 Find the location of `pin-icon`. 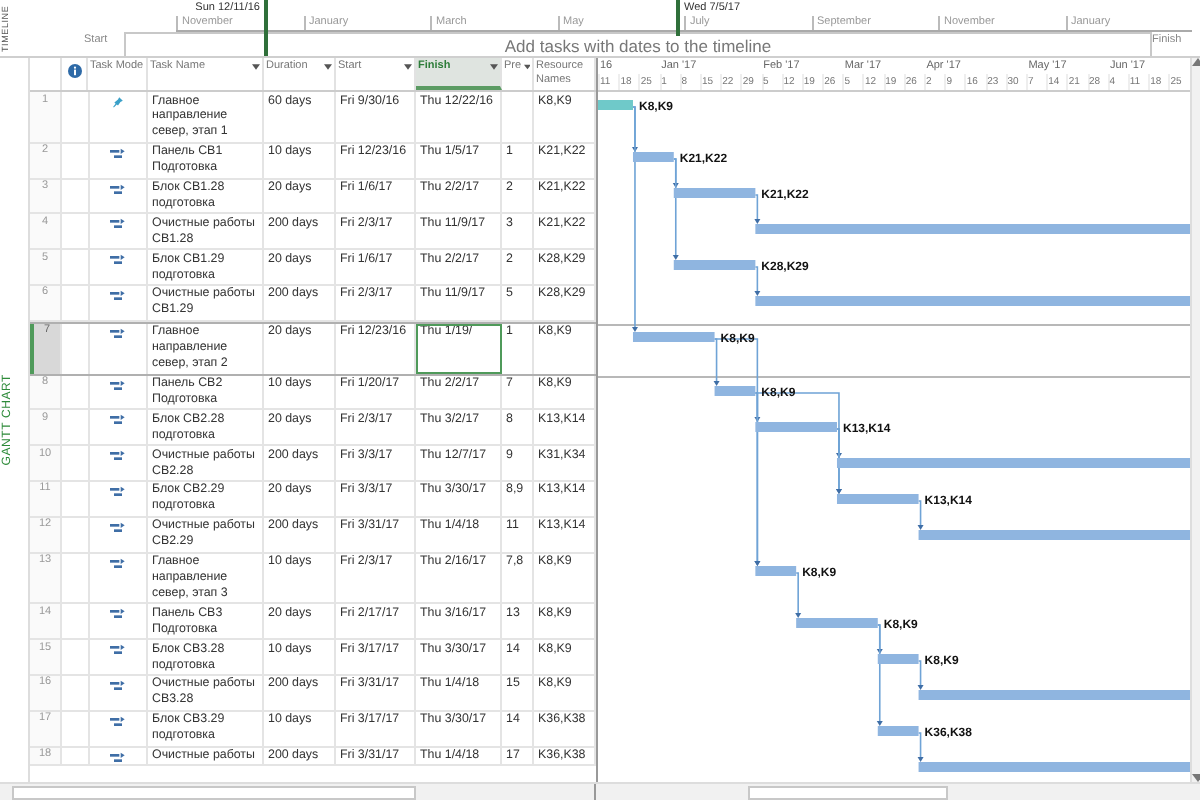

pin-icon is located at coordinates (118, 102).